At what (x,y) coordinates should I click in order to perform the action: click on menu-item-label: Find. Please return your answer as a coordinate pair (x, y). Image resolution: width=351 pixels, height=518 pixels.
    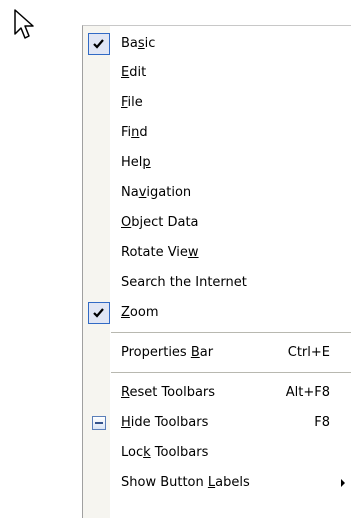
    Looking at the image, I should click on (134, 132).